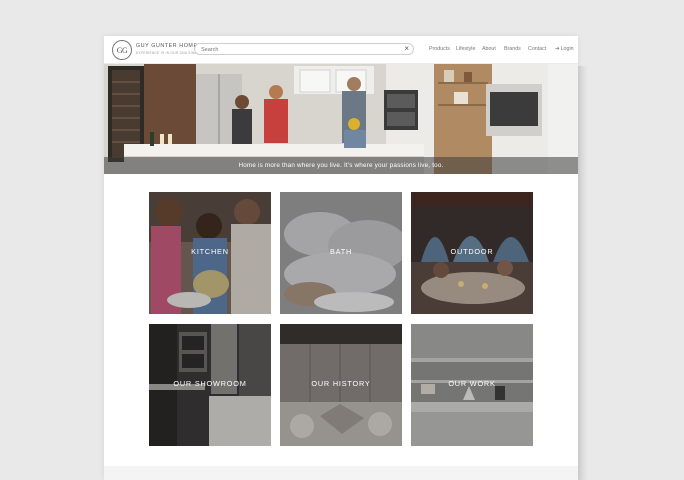 The width and height of the screenshot is (684, 480). Describe the element at coordinates (512, 49) in the screenshot. I see `nav-brands: Brands` at that location.